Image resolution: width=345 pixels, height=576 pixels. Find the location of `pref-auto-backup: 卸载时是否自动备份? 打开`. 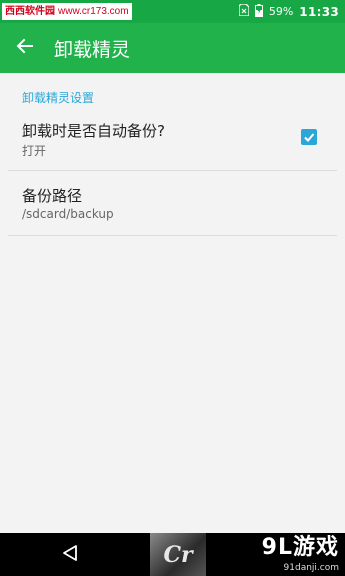

pref-auto-backup: 卸载时是否自动备份? 打开 is located at coordinates (172, 140).